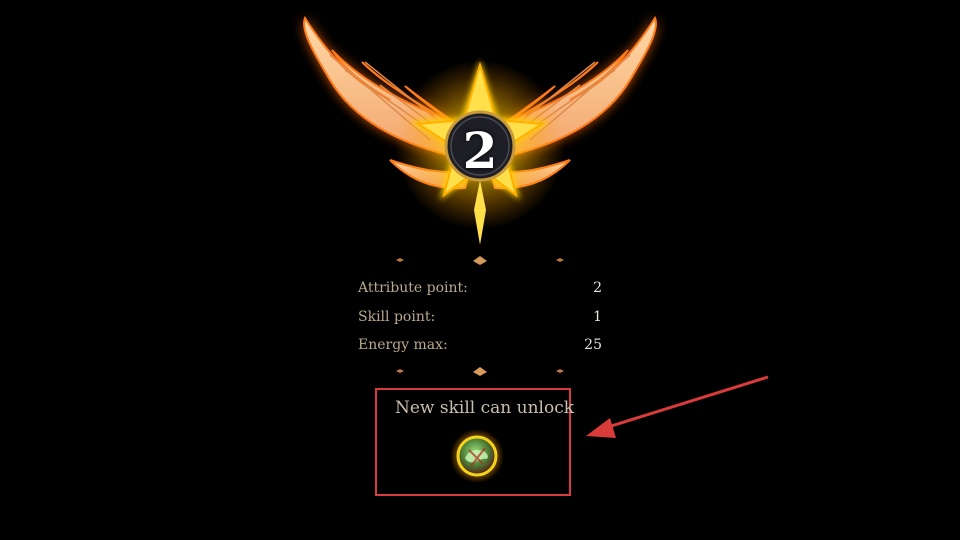 The image size is (960, 540). Describe the element at coordinates (677, 406) in the screenshot. I see `pointer-arrow` at that location.